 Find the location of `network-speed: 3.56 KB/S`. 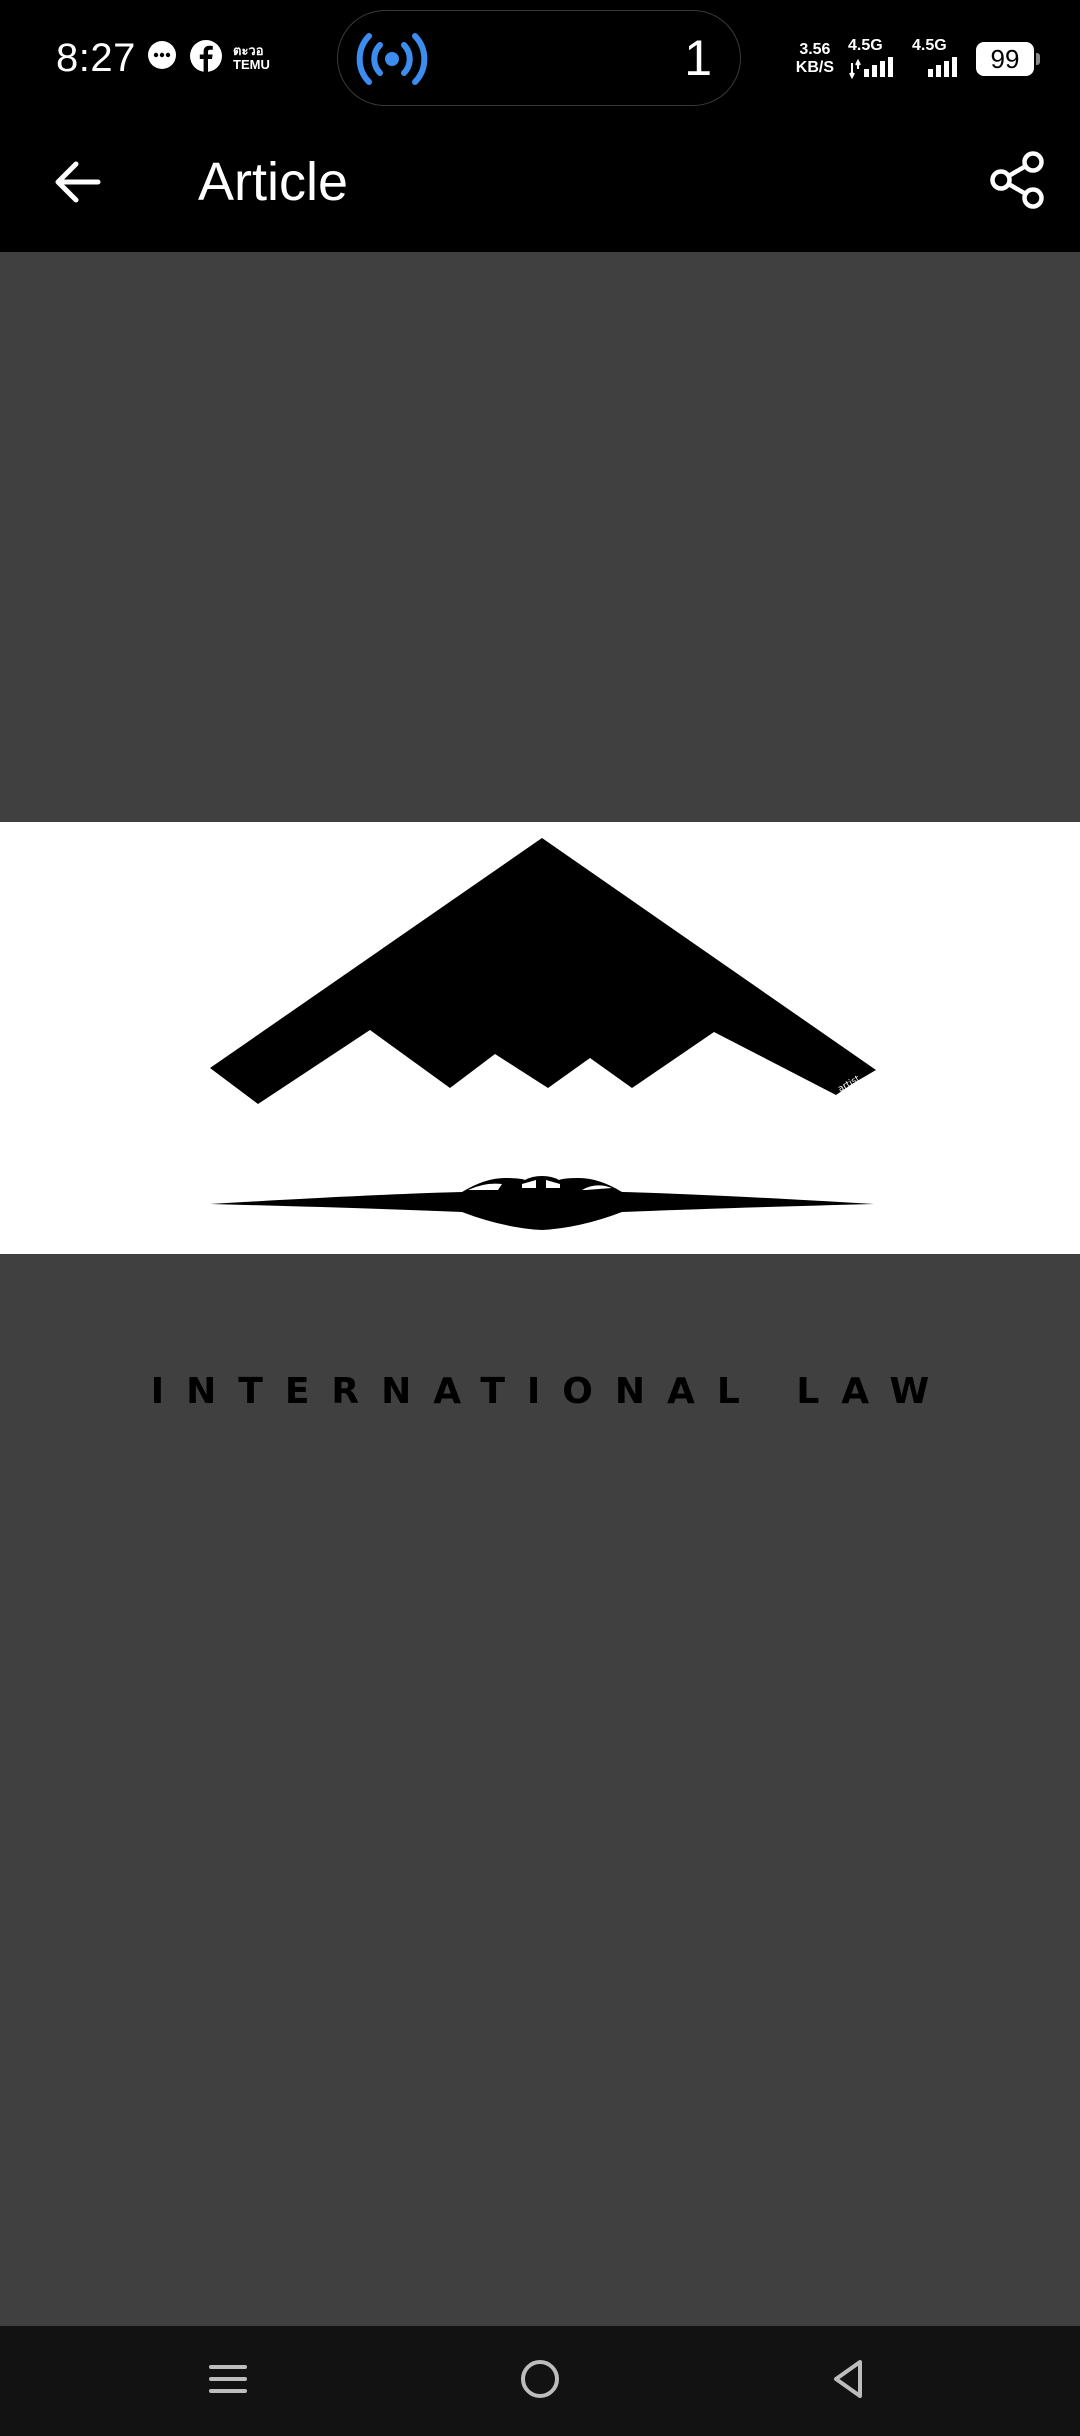

network-speed: 3.56 KB/S is located at coordinates (815, 59).